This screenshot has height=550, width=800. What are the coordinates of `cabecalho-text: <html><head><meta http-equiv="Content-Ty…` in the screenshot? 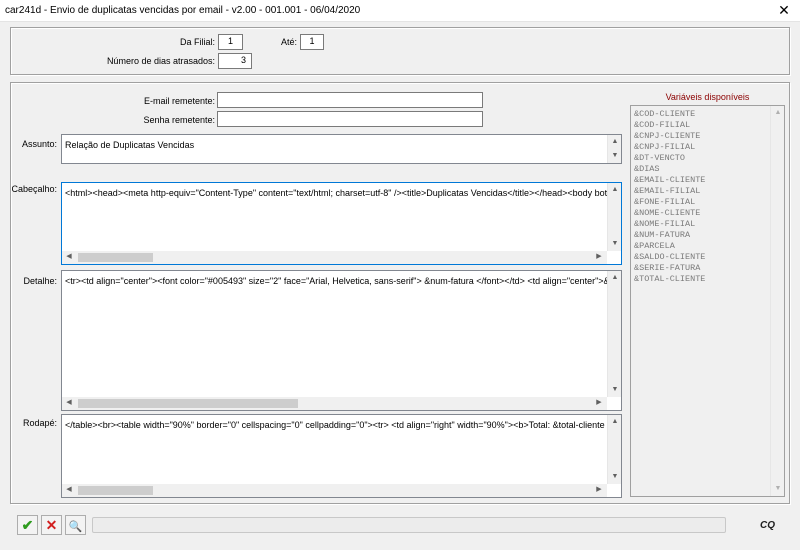 It's located at (343, 193).